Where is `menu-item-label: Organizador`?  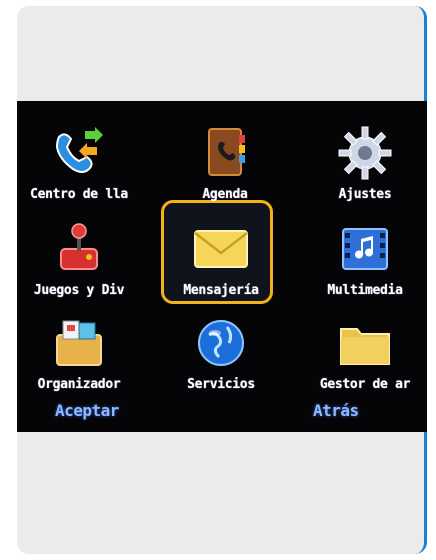
menu-item-label: Organizador is located at coordinates (79, 384).